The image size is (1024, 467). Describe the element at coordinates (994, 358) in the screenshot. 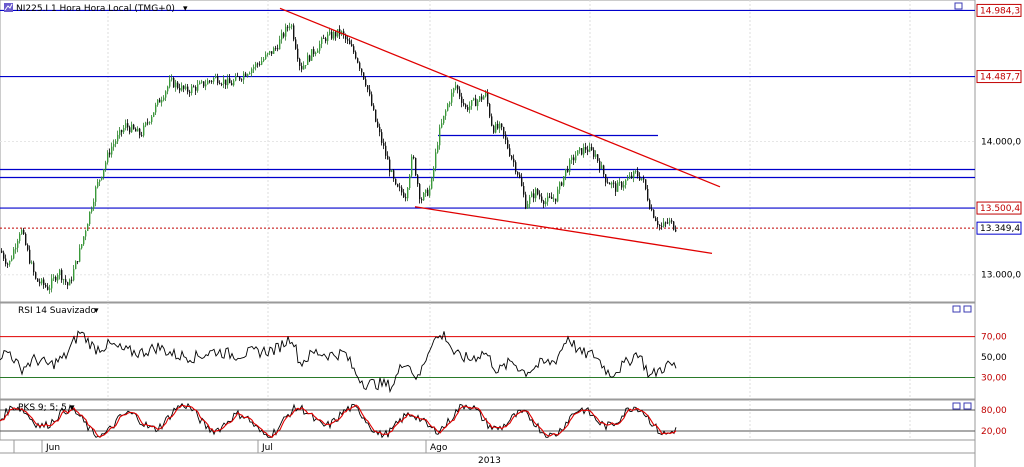

I see `rsi-tick-label: 50,00` at that location.